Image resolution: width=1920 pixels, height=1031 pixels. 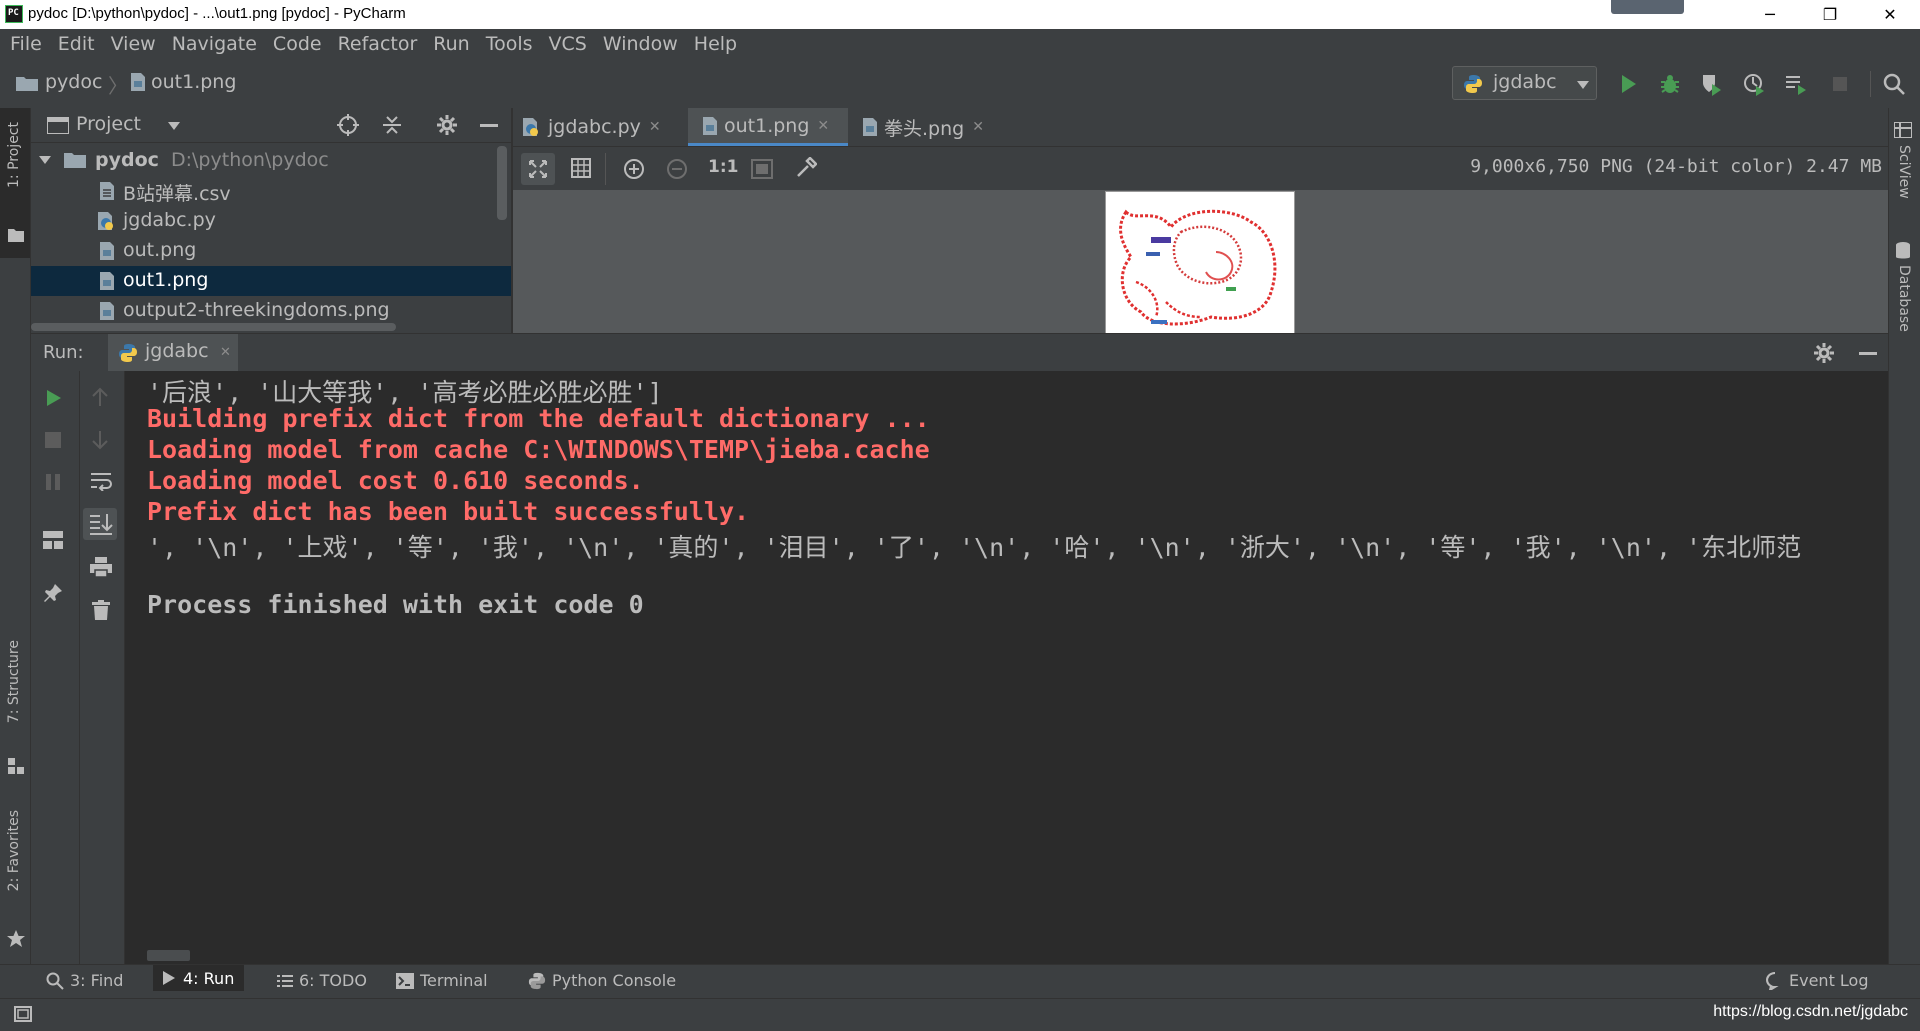 What do you see at coordinates (193, 82) in the screenshot?
I see `breadcrumb-file: out1.png` at bounding box center [193, 82].